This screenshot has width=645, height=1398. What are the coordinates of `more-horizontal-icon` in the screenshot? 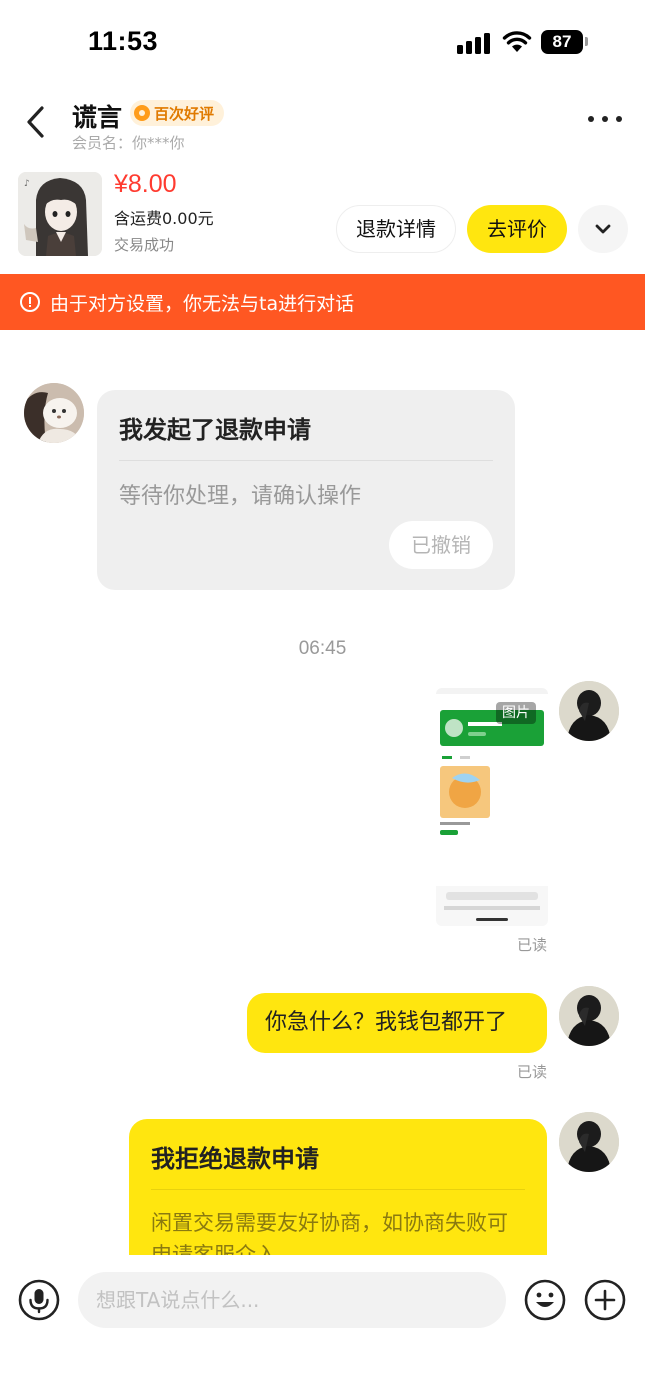 It's located at (605, 119).